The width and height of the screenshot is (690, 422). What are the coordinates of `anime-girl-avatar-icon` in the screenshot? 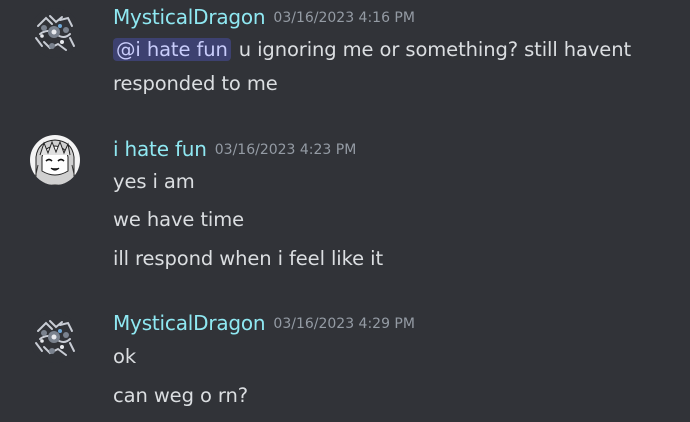 It's located at (55, 160).